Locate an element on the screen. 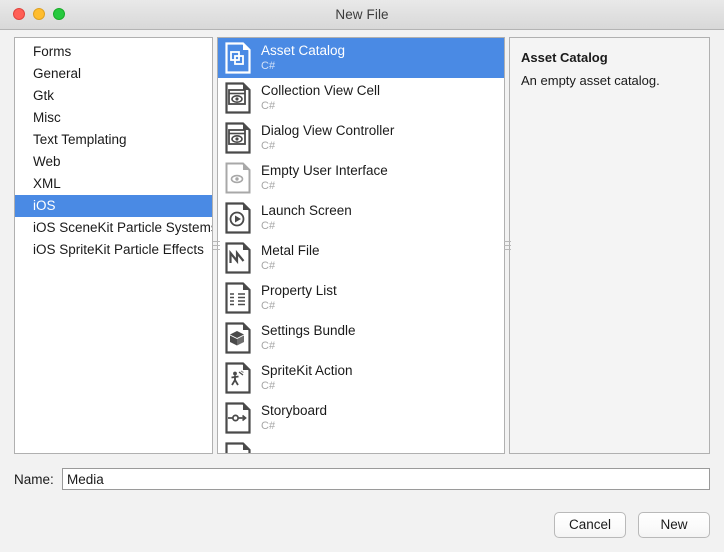 This screenshot has width=724, height=552. category-item-misc: Misc is located at coordinates (113, 118).